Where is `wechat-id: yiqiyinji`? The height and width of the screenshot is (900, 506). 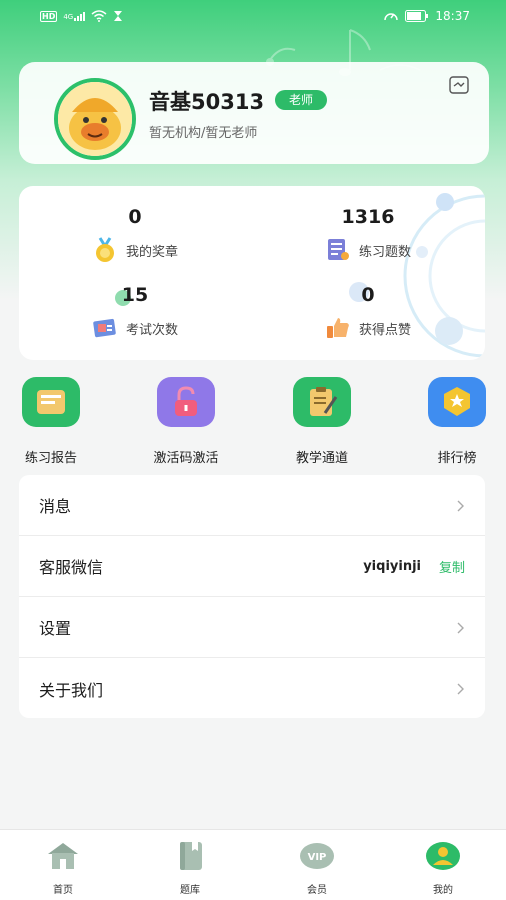
wechat-id: yiqiyinji is located at coordinates (392, 566).